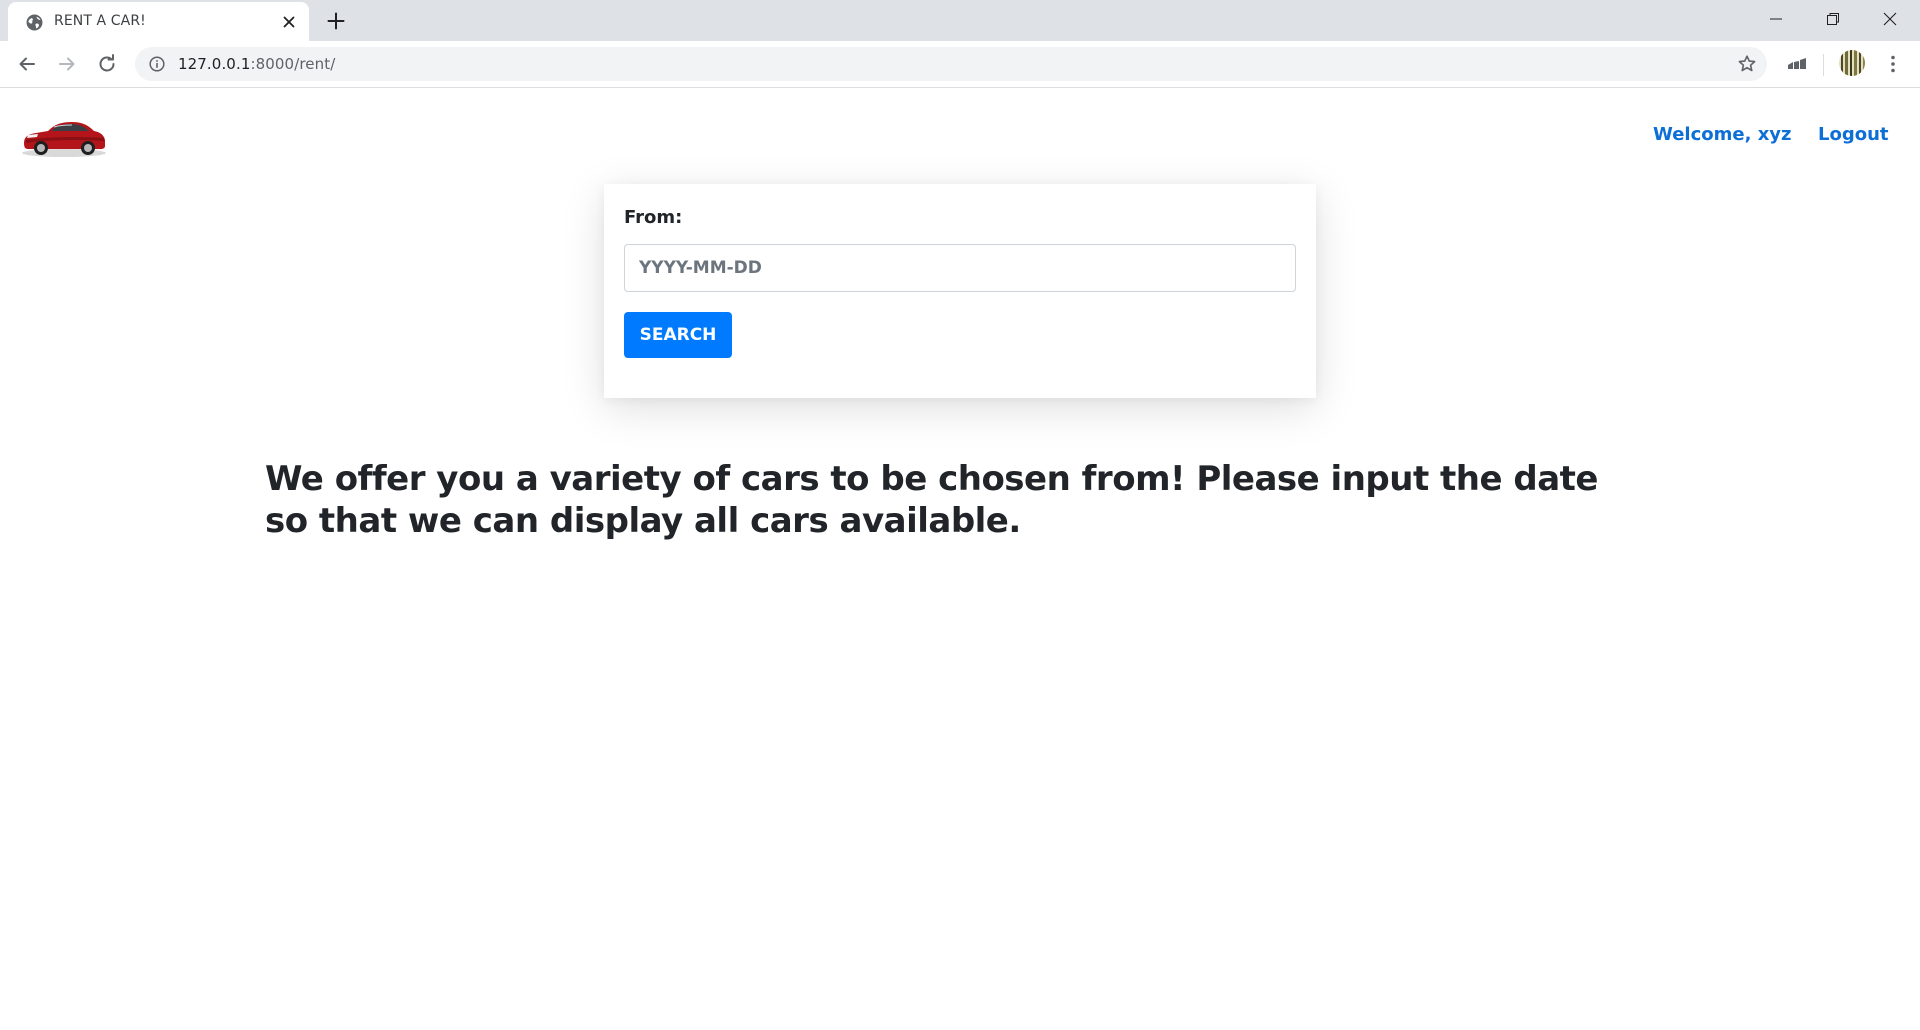 The height and width of the screenshot is (1030, 1920). Describe the element at coordinates (107, 64) in the screenshot. I see `reload-icon` at that location.